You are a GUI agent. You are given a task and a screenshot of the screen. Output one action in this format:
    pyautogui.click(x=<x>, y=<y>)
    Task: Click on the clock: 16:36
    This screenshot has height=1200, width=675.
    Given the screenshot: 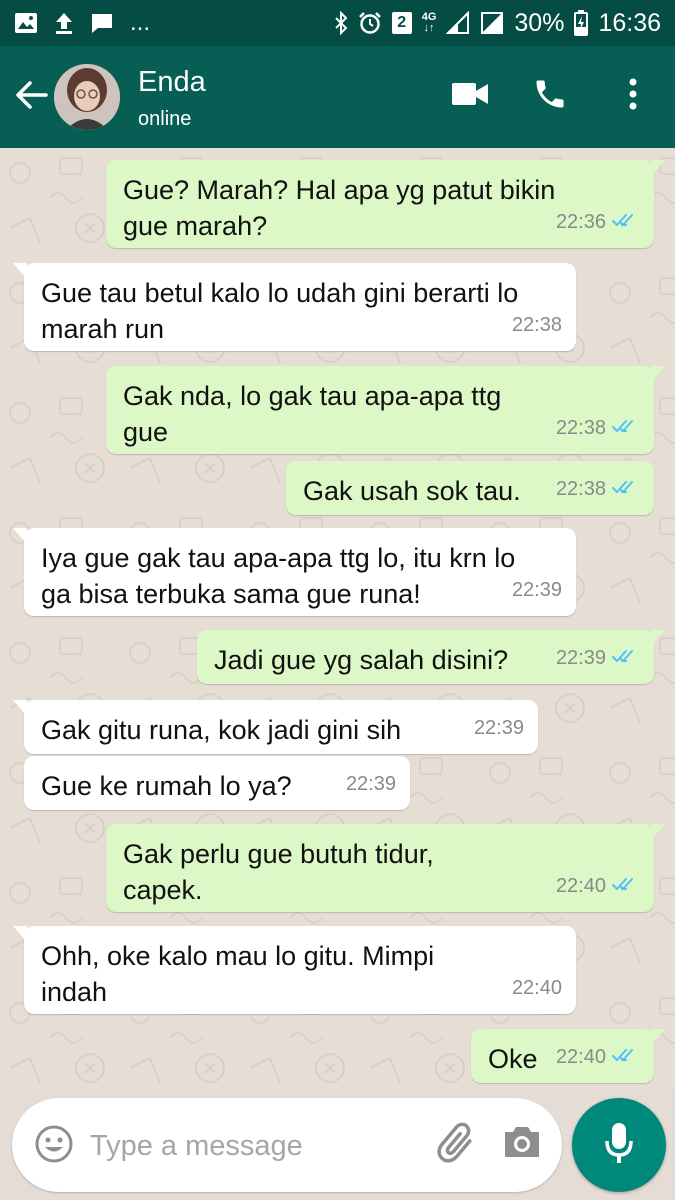 What is the action you would take?
    pyautogui.click(x=629, y=22)
    